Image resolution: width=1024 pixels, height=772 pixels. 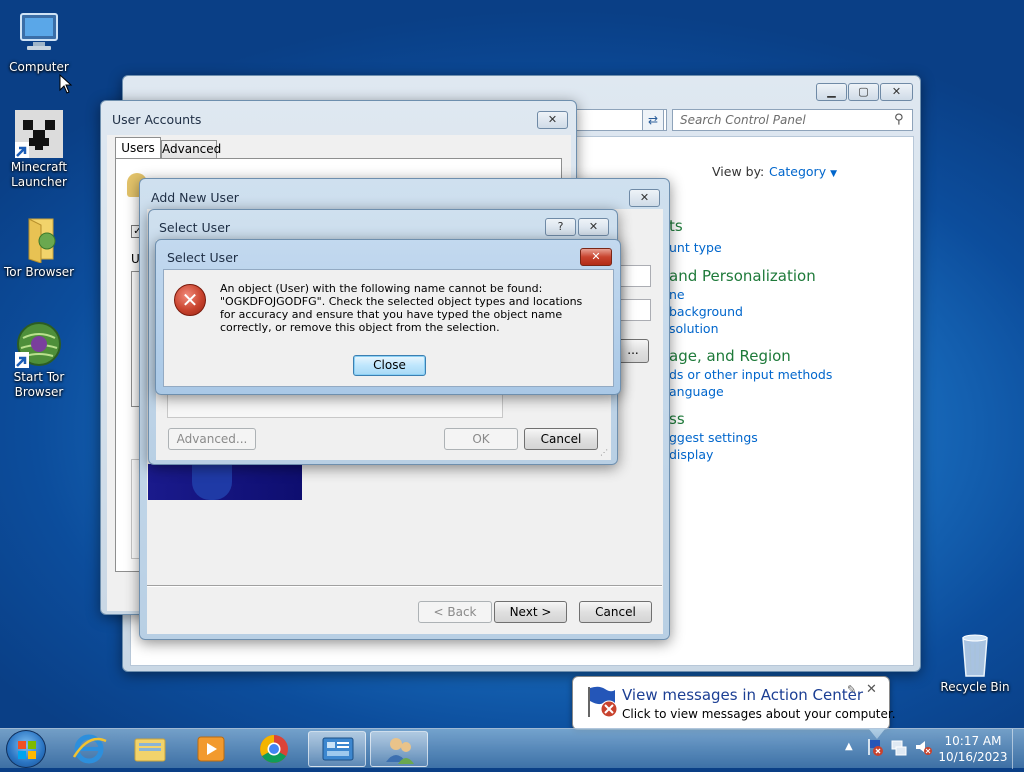 I want to click on error-icon: ✕, so click(x=190, y=300).